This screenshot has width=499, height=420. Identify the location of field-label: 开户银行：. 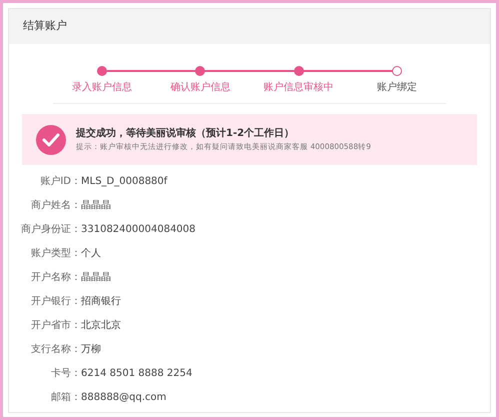
(55, 301).